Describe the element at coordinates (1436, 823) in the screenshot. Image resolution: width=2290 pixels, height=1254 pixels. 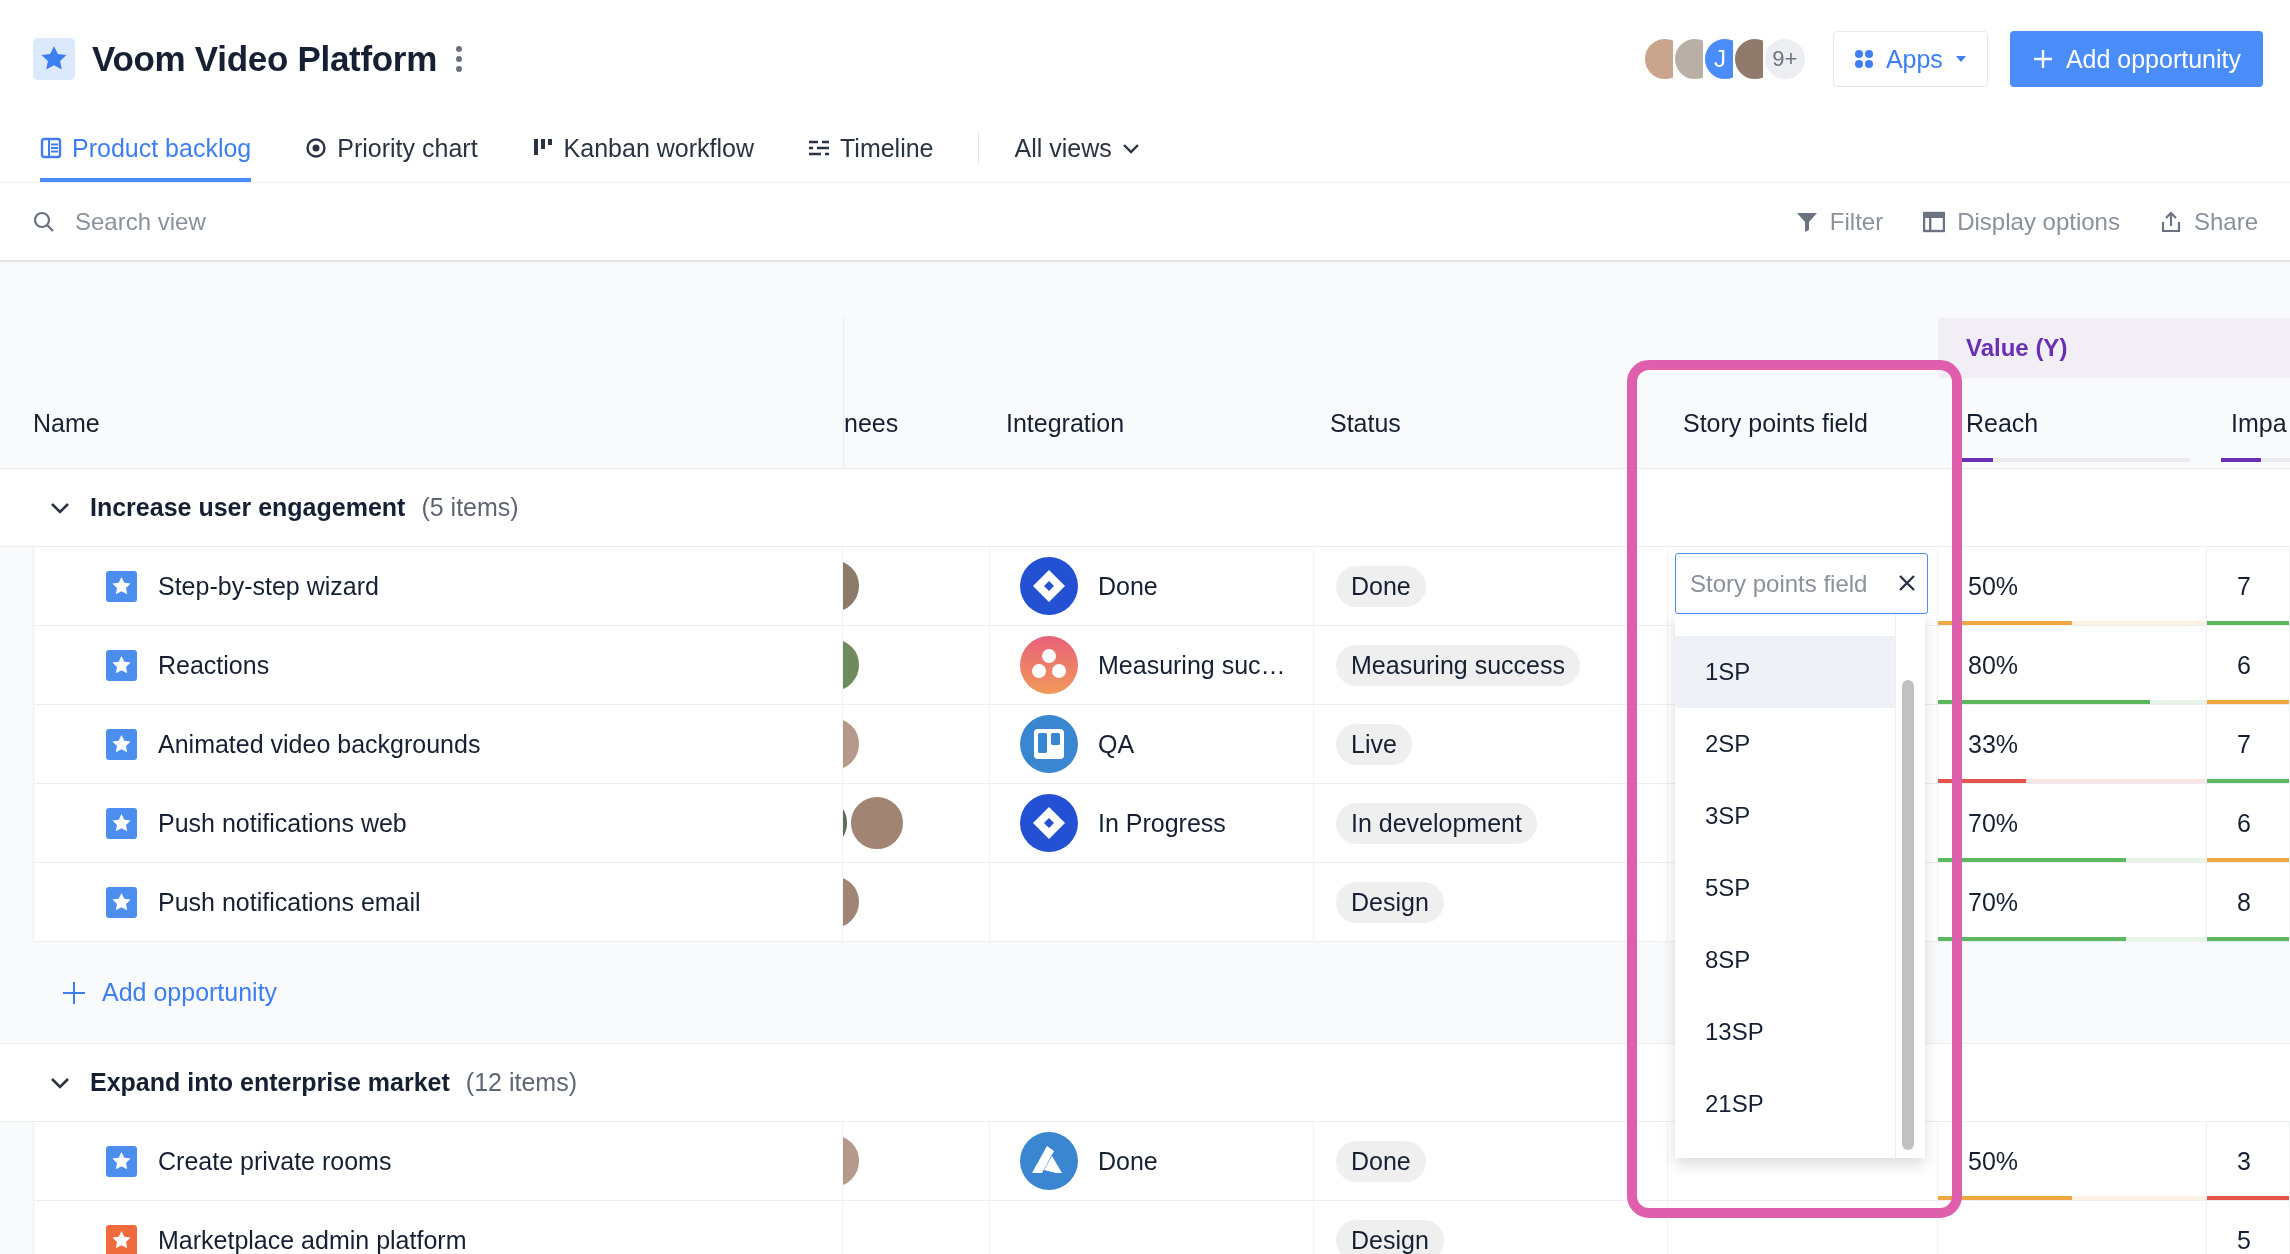
I see `status-tag: In development` at that location.